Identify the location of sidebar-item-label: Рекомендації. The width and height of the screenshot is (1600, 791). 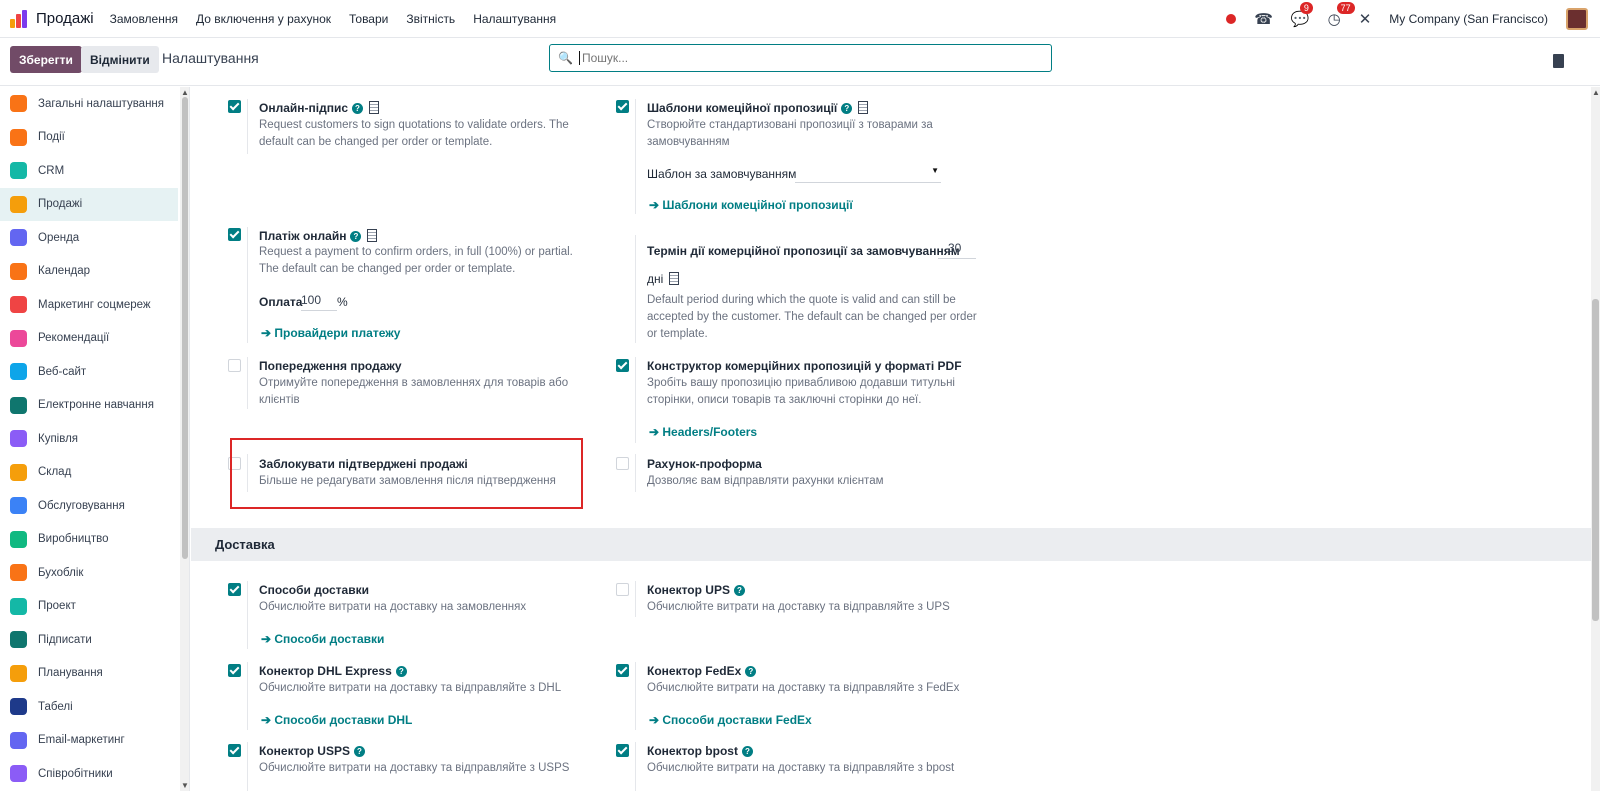
(74, 338).